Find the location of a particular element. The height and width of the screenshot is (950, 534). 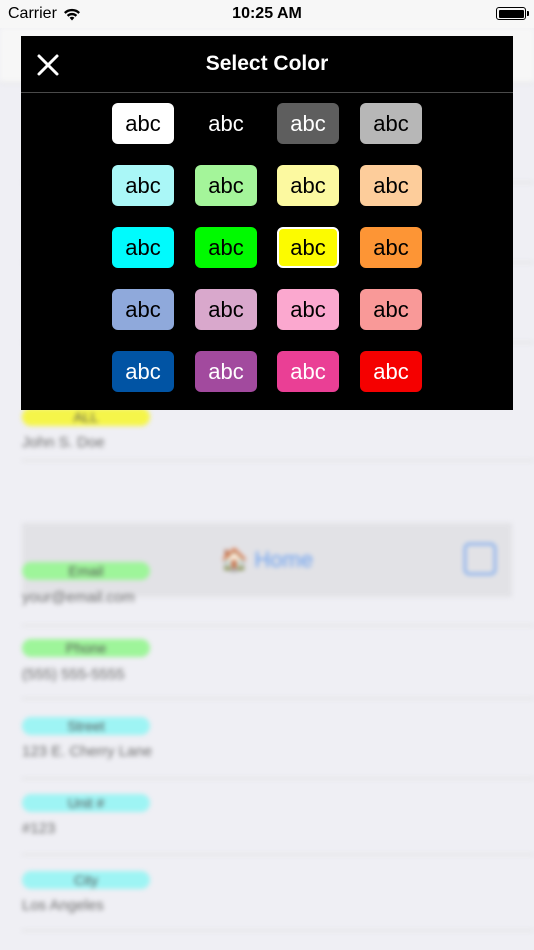

field-tag: ALL is located at coordinates (86, 417).